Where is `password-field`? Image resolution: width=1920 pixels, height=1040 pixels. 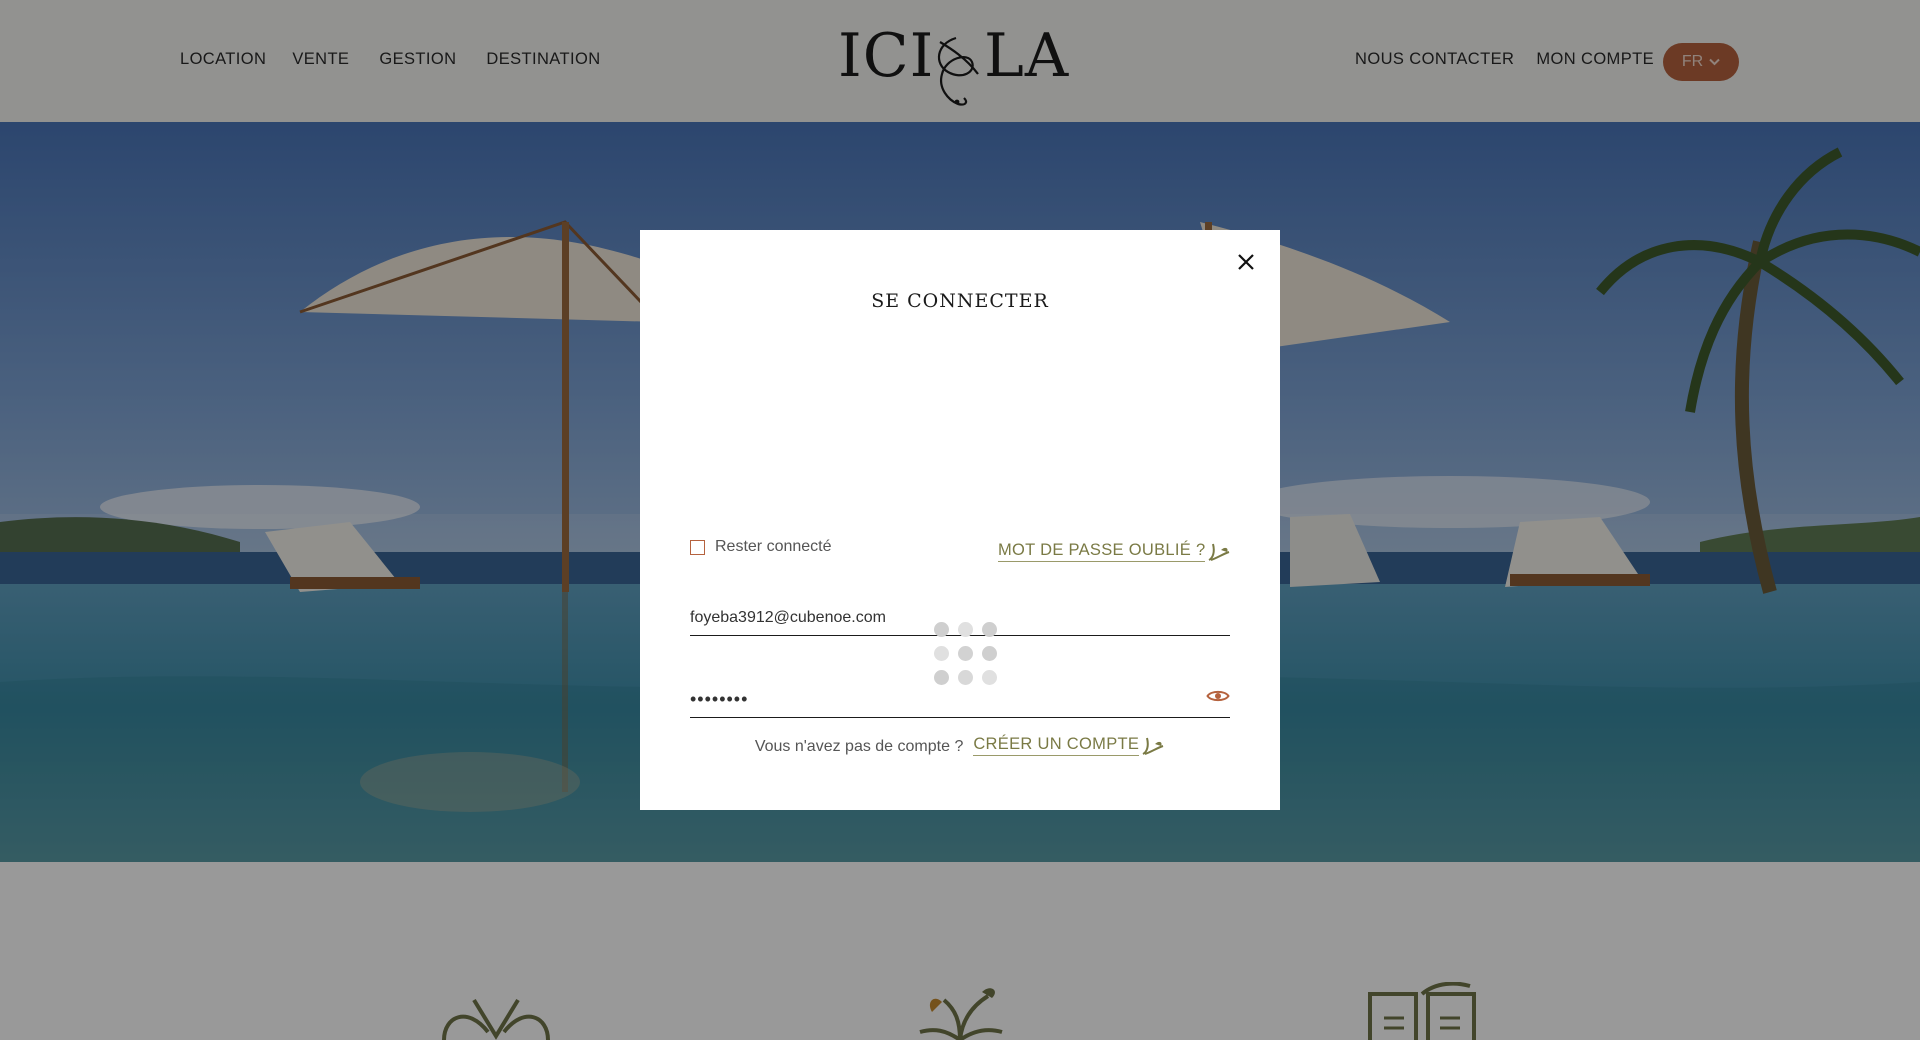
password-field is located at coordinates (960, 700).